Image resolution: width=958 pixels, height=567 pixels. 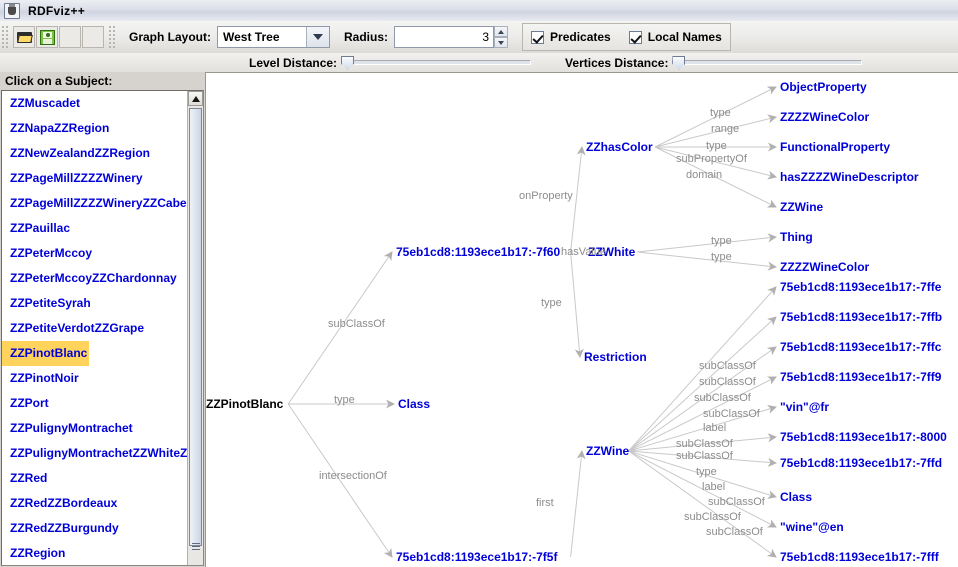 What do you see at coordinates (94, 428) in the screenshot?
I see `list-item: ZZPulignyMontrachet` at bounding box center [94, 428].